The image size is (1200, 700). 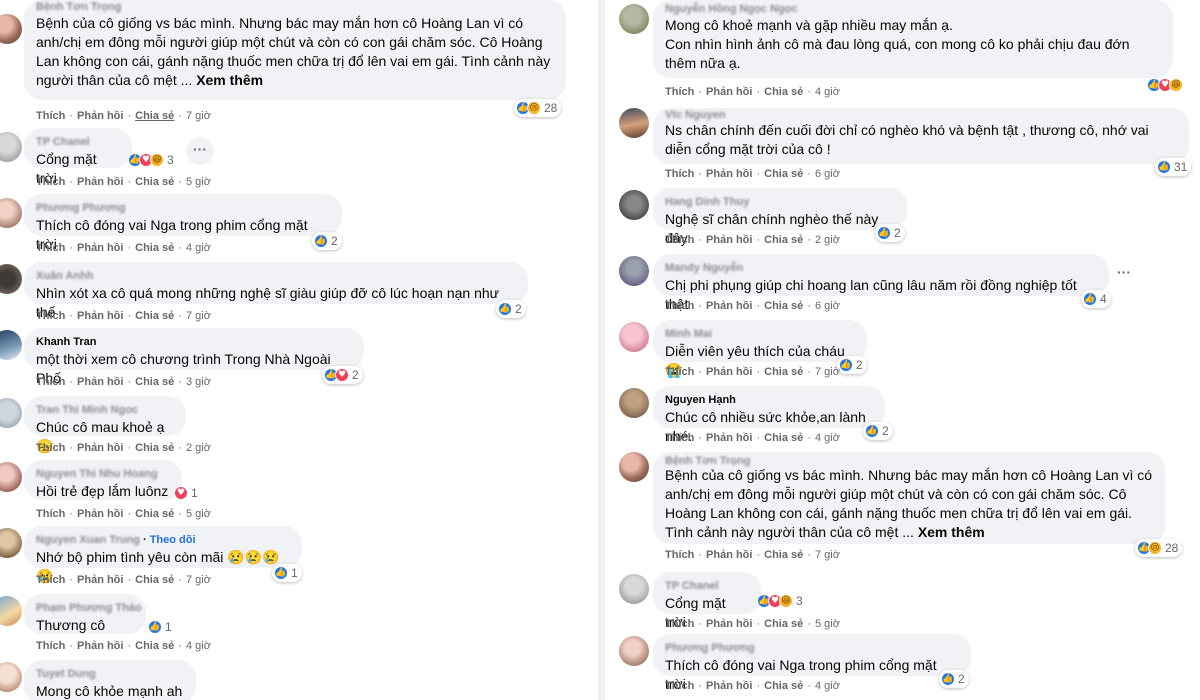 I want to click on comment-author: Bệnh Tơn Trọng, so click(x=707, y=461).